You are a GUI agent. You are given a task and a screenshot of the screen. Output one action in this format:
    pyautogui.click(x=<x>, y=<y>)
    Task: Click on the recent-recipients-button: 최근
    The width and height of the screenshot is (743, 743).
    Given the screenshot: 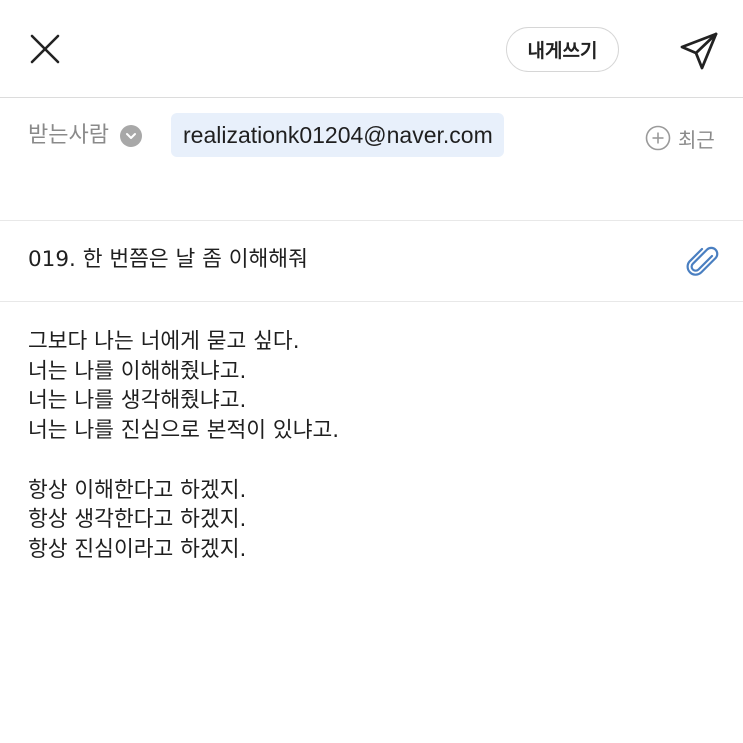 What is the action you would take?
    pyautogui.click(x=680, y=138)
    